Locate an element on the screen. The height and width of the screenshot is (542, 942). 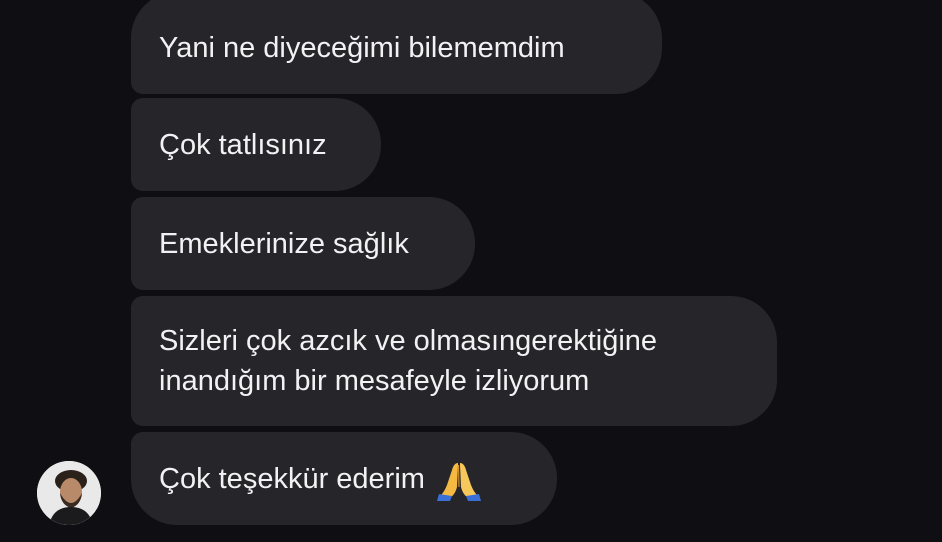
message-text: Emeklerinize sağlık is located at coordinates (284, 243).